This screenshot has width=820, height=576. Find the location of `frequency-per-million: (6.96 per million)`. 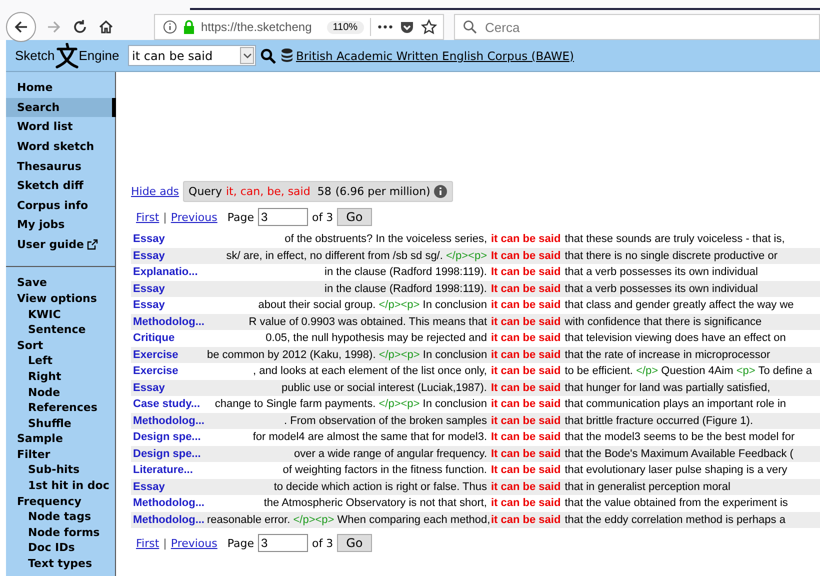

frequency-per-million: (6.96 per million) is located at coordinates (382, 191).